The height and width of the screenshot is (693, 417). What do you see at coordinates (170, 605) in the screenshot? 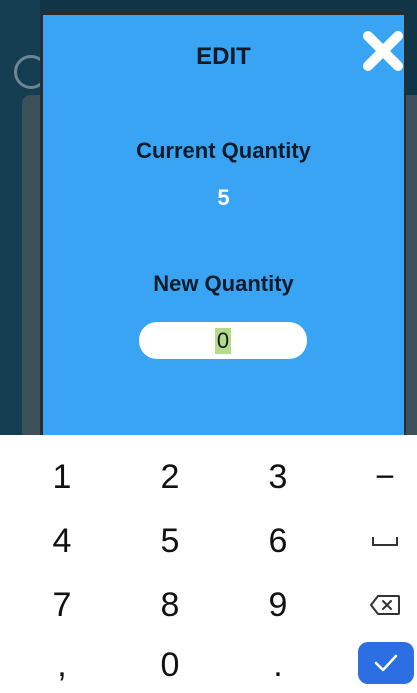
I see `key-8: 8` at bounding box center [170, 605].